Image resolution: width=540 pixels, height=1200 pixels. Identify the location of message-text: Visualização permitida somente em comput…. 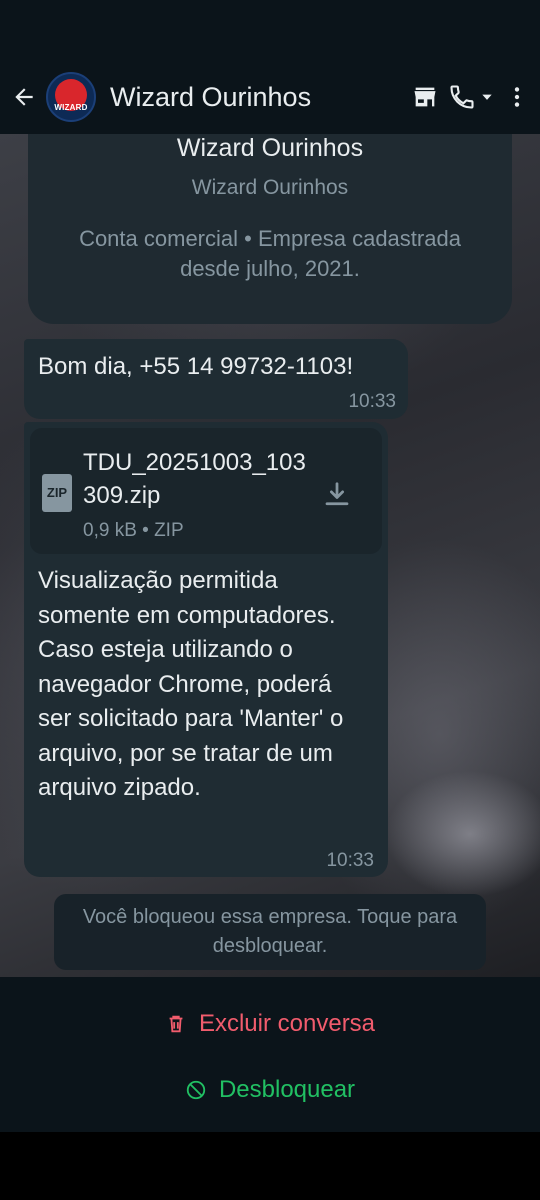
(191, 684).